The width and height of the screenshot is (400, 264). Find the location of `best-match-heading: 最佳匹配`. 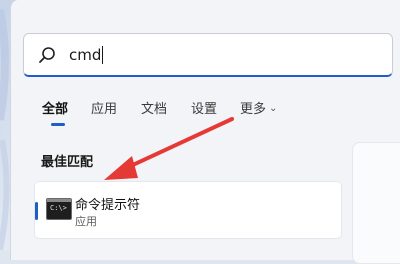

best-match-heading: 最佳匹配 is located at coordinates (67, 162).